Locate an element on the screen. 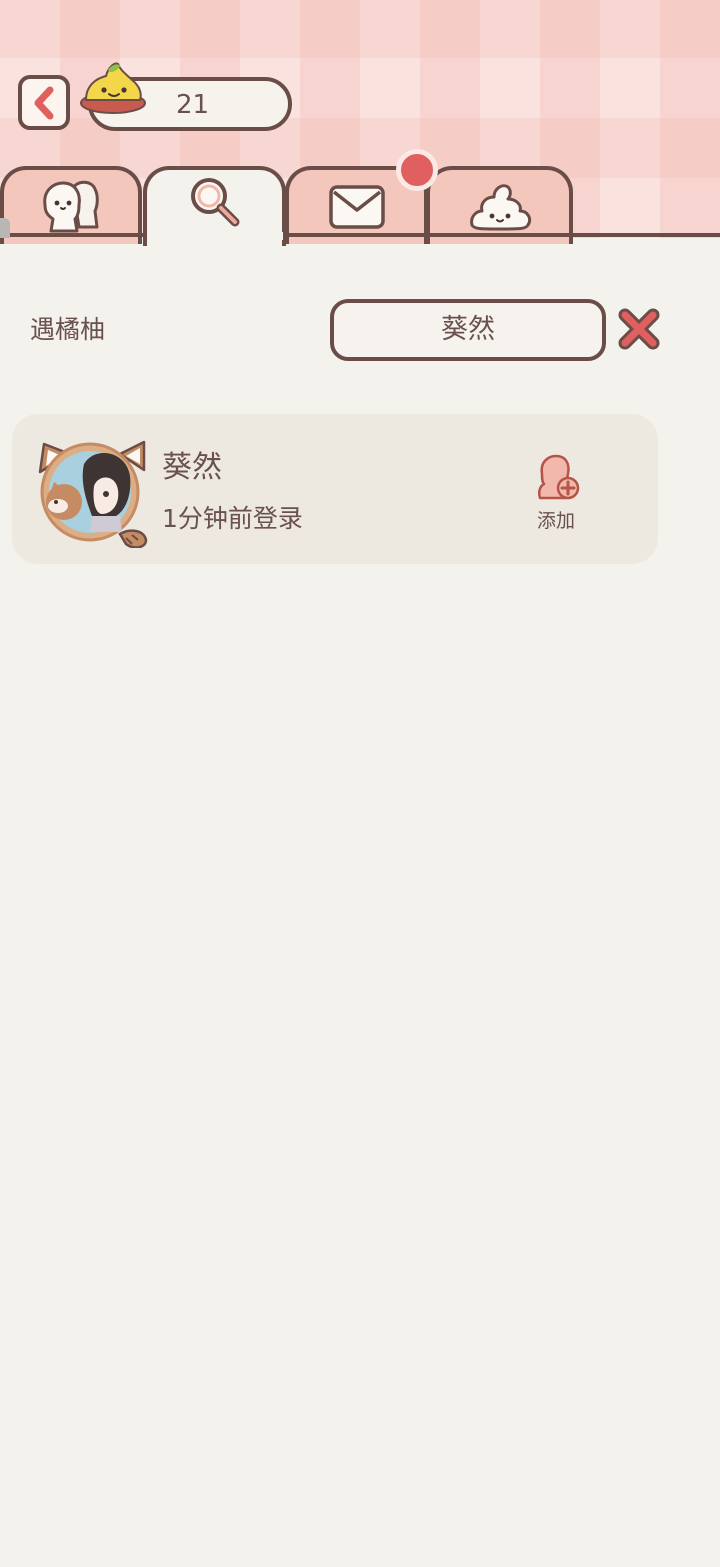 Image resolution: width=720 pixels, height=1567 pixels. result-user-name: 葵然 is located at coordinates (192, 467).